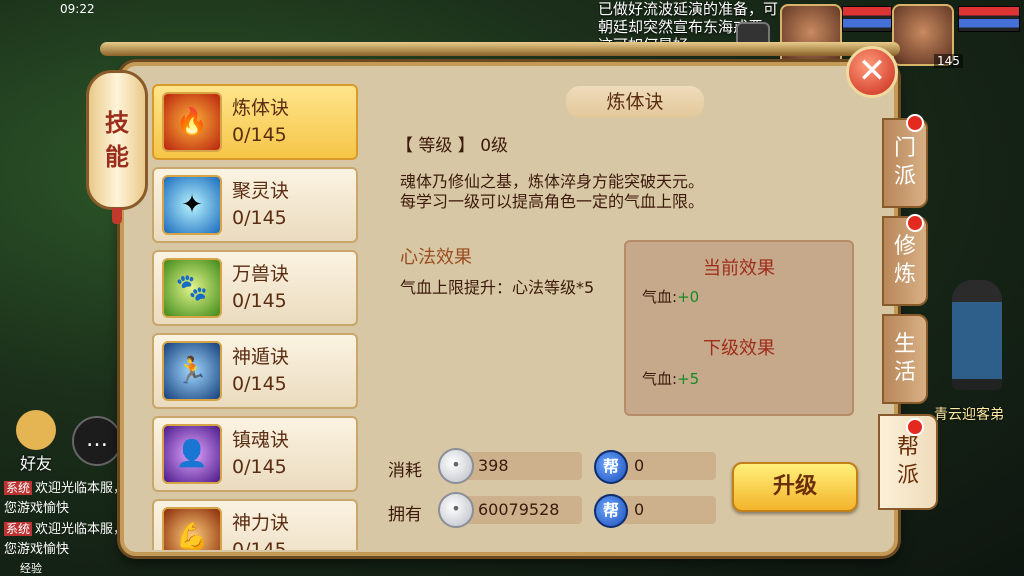 This screenshot has width=1024, height=576. Describe the element at coordinates (117, 216) in the screenshot. I see `lantern-tassel` at that location.